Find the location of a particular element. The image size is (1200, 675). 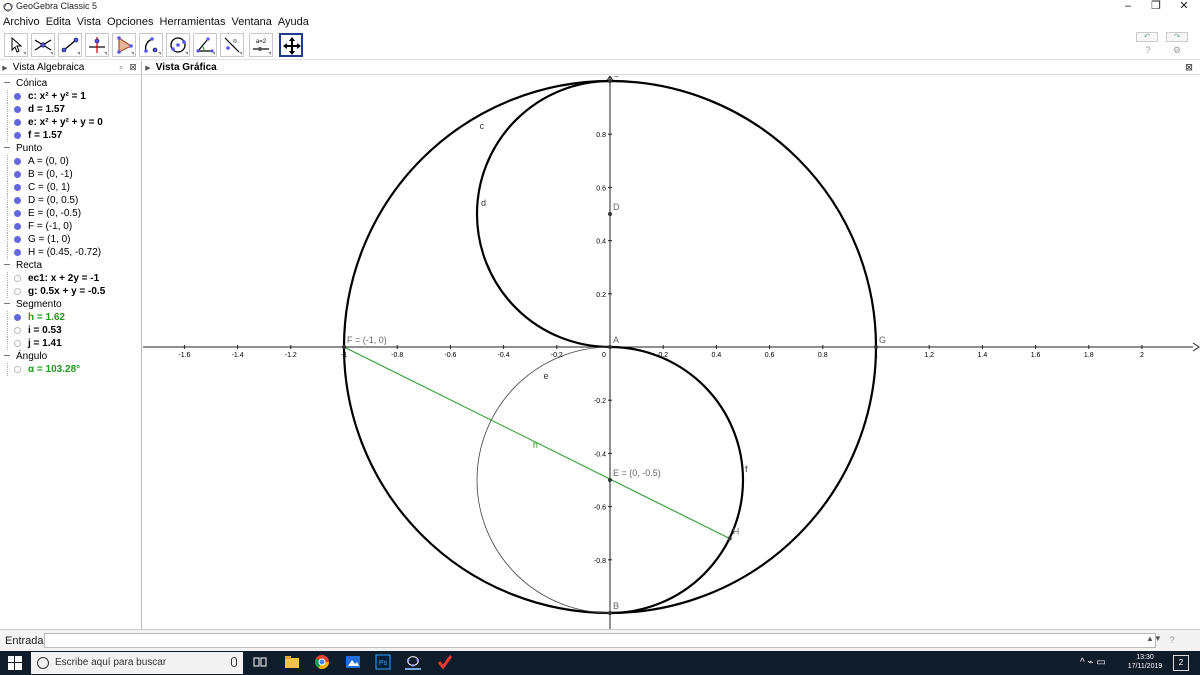

algebra-item: α = 103.28° is located at coordinates (71, 369).